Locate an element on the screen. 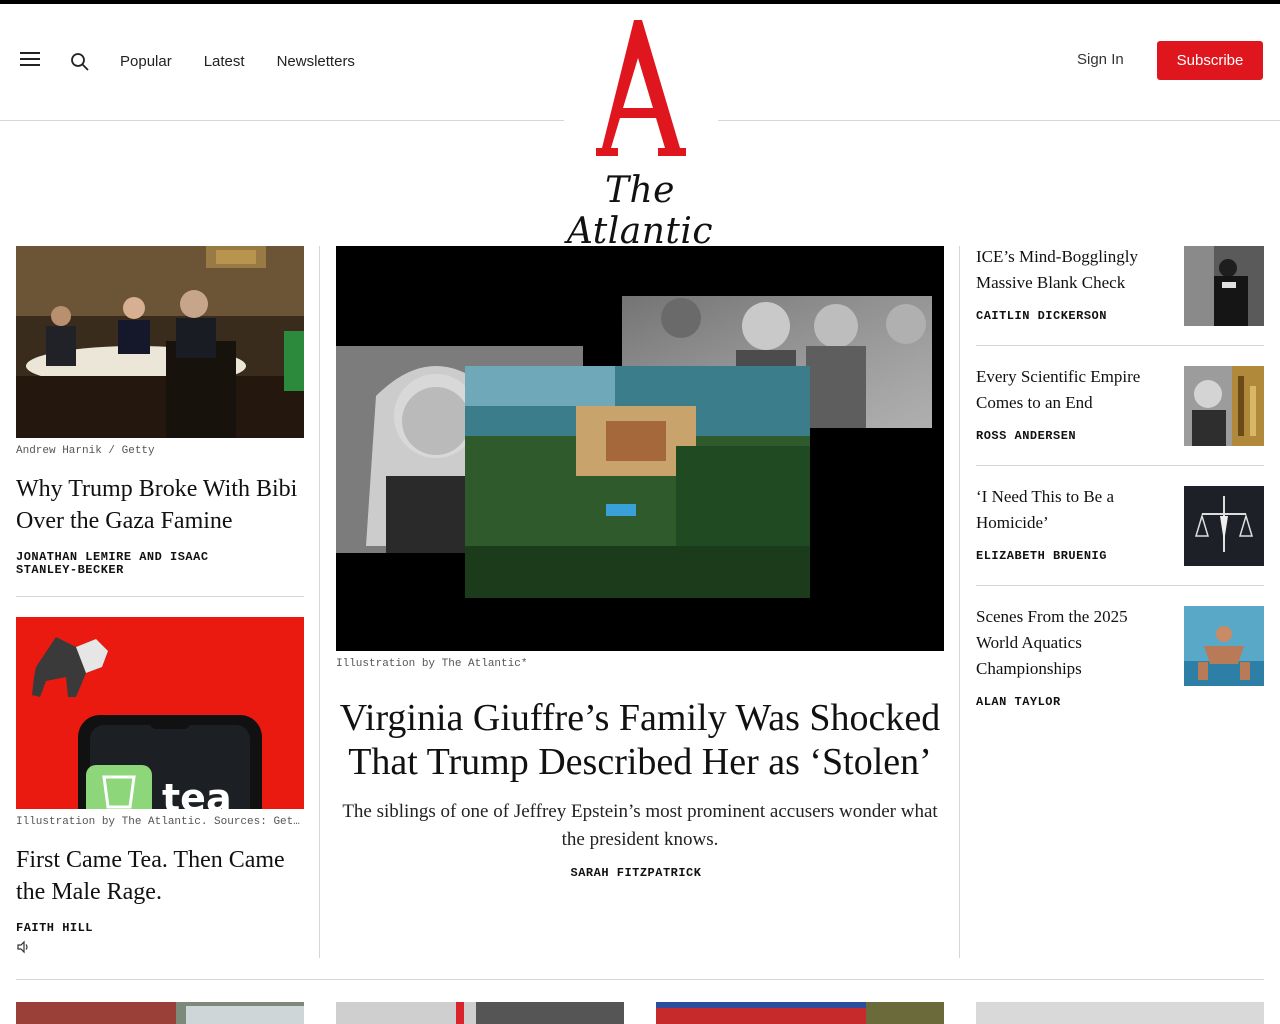 The image size is (1280, 1024). story-headline: Every Scientific Empire Comes to an End is located at coordinates (1071, 390).